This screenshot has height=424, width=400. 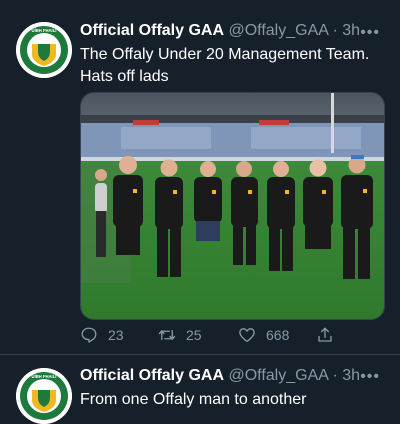 I want to click on retweet-button: 25, so click(x=180, y=335).